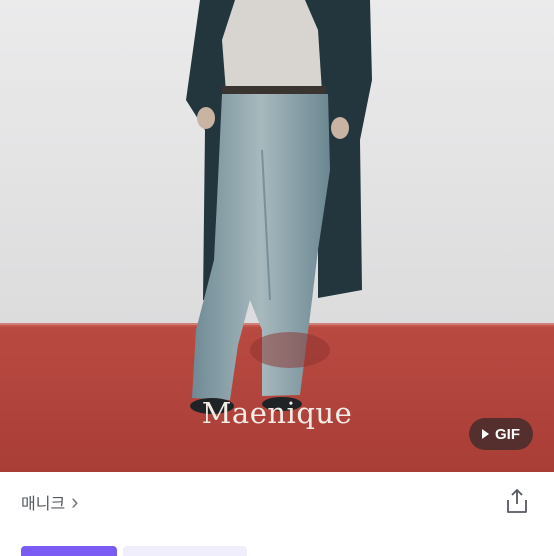 This screenshot has height=556, width=554. I want to click on share-icon, so click(517, 501).